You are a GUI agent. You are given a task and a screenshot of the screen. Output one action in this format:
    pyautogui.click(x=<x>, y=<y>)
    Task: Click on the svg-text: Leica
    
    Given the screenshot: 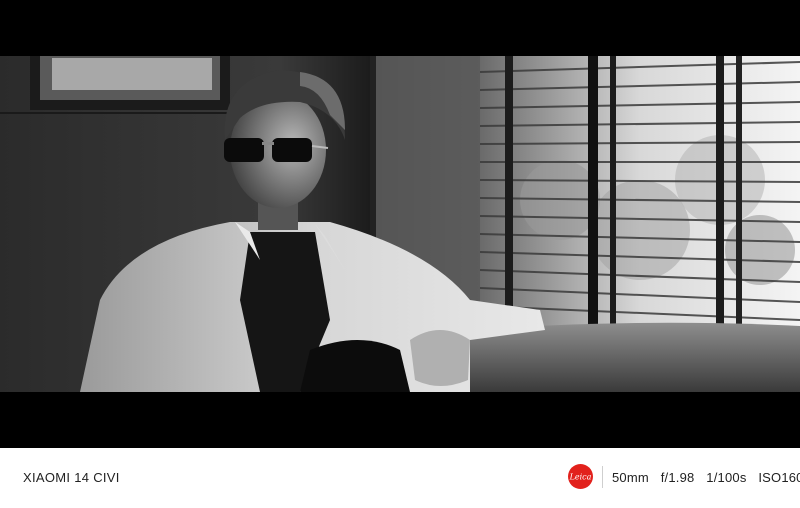 What is the action you would take?
    pyautogui.click(x=580, y=477)
    